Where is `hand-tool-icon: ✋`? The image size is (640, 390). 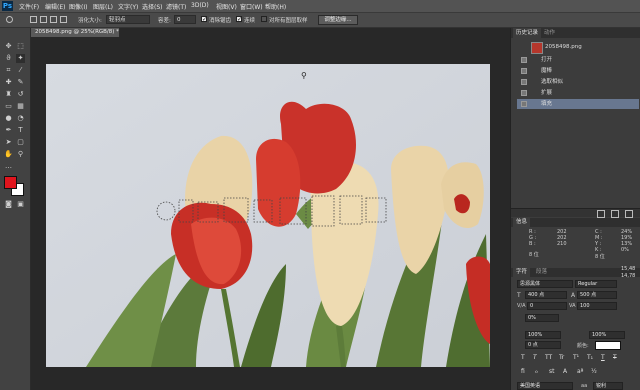
hand-tool-icon: ✋ is located at coordinates (8, 154).